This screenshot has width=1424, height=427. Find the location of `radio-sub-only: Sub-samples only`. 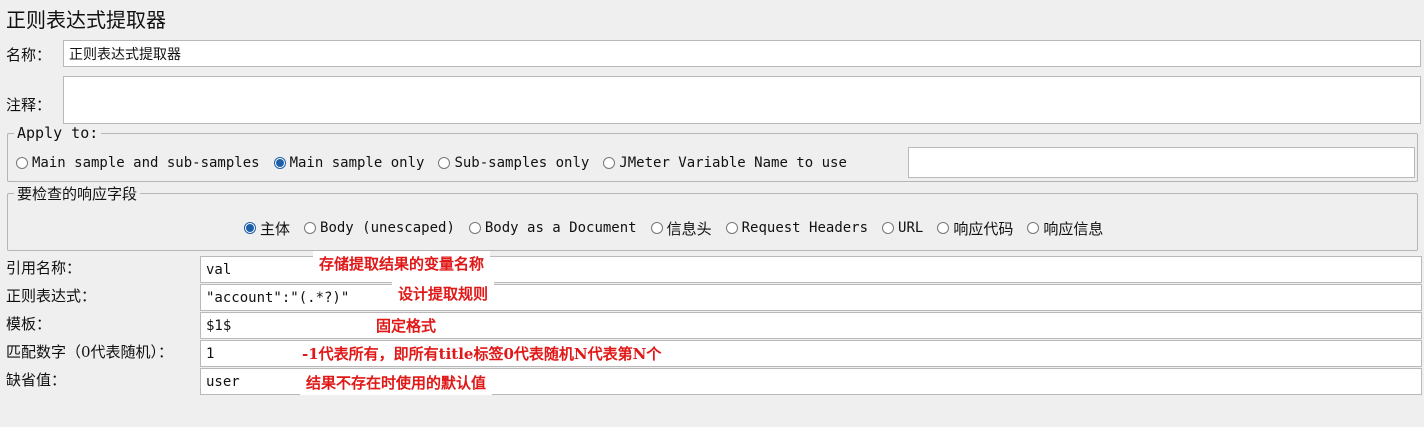

radio-sub-only: Sub-samples only is located at coordinates (513, 163).